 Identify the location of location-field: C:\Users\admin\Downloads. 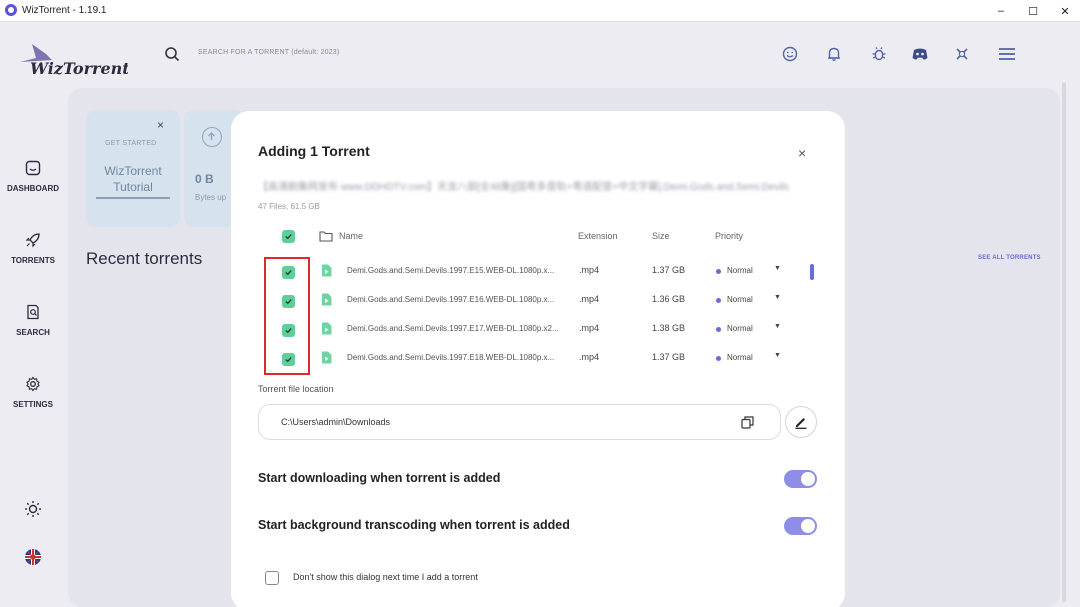
(519, 422).